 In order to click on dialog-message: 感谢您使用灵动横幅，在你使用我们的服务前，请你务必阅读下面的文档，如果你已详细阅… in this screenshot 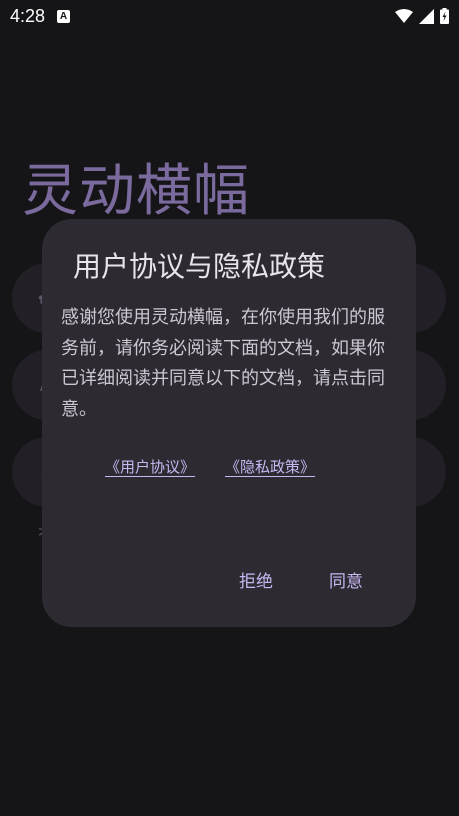, I will do `click(223, 363)`.